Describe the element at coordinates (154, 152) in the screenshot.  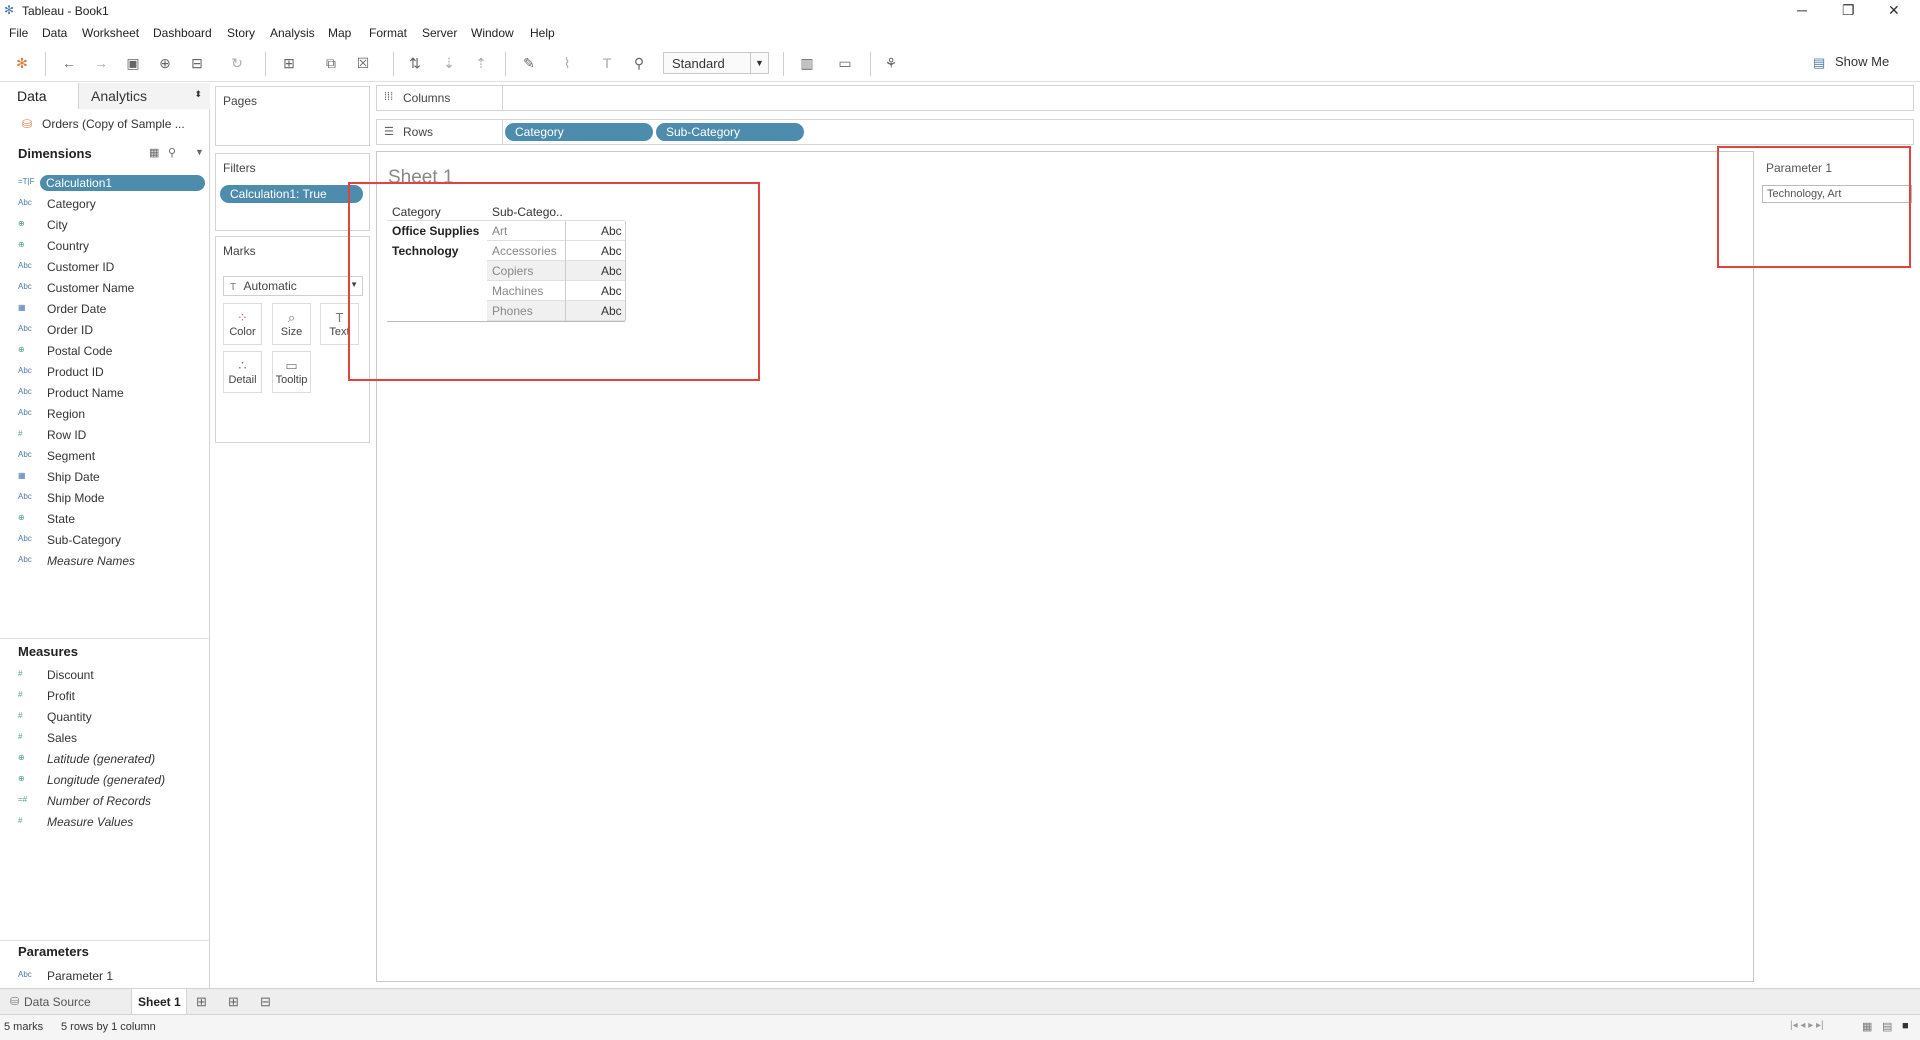
I see `view-toggle-icon: ▦` at that location.